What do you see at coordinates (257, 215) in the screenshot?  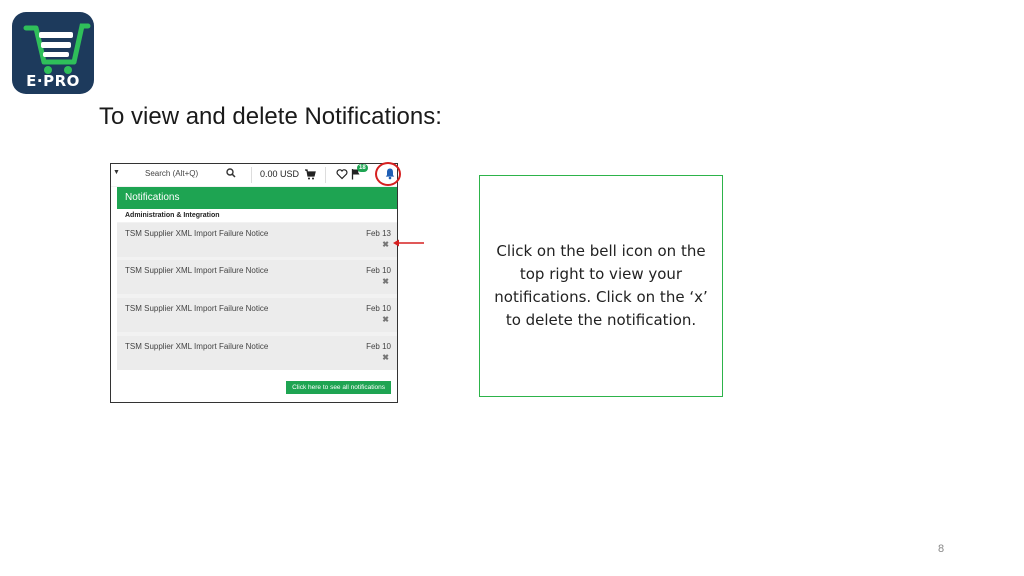 I see `notification-category: Administration & Integration` at bounding box center [257, 215].